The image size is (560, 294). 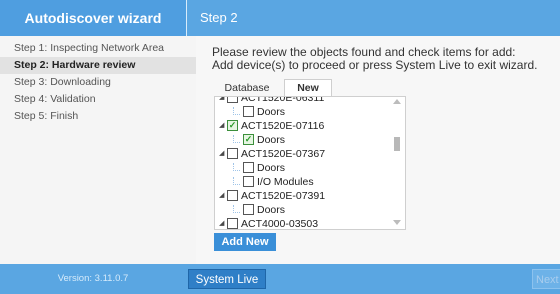 I want to click on tree-node-device: ◢ ACT1520E-07367, so click(x=272, y=154).